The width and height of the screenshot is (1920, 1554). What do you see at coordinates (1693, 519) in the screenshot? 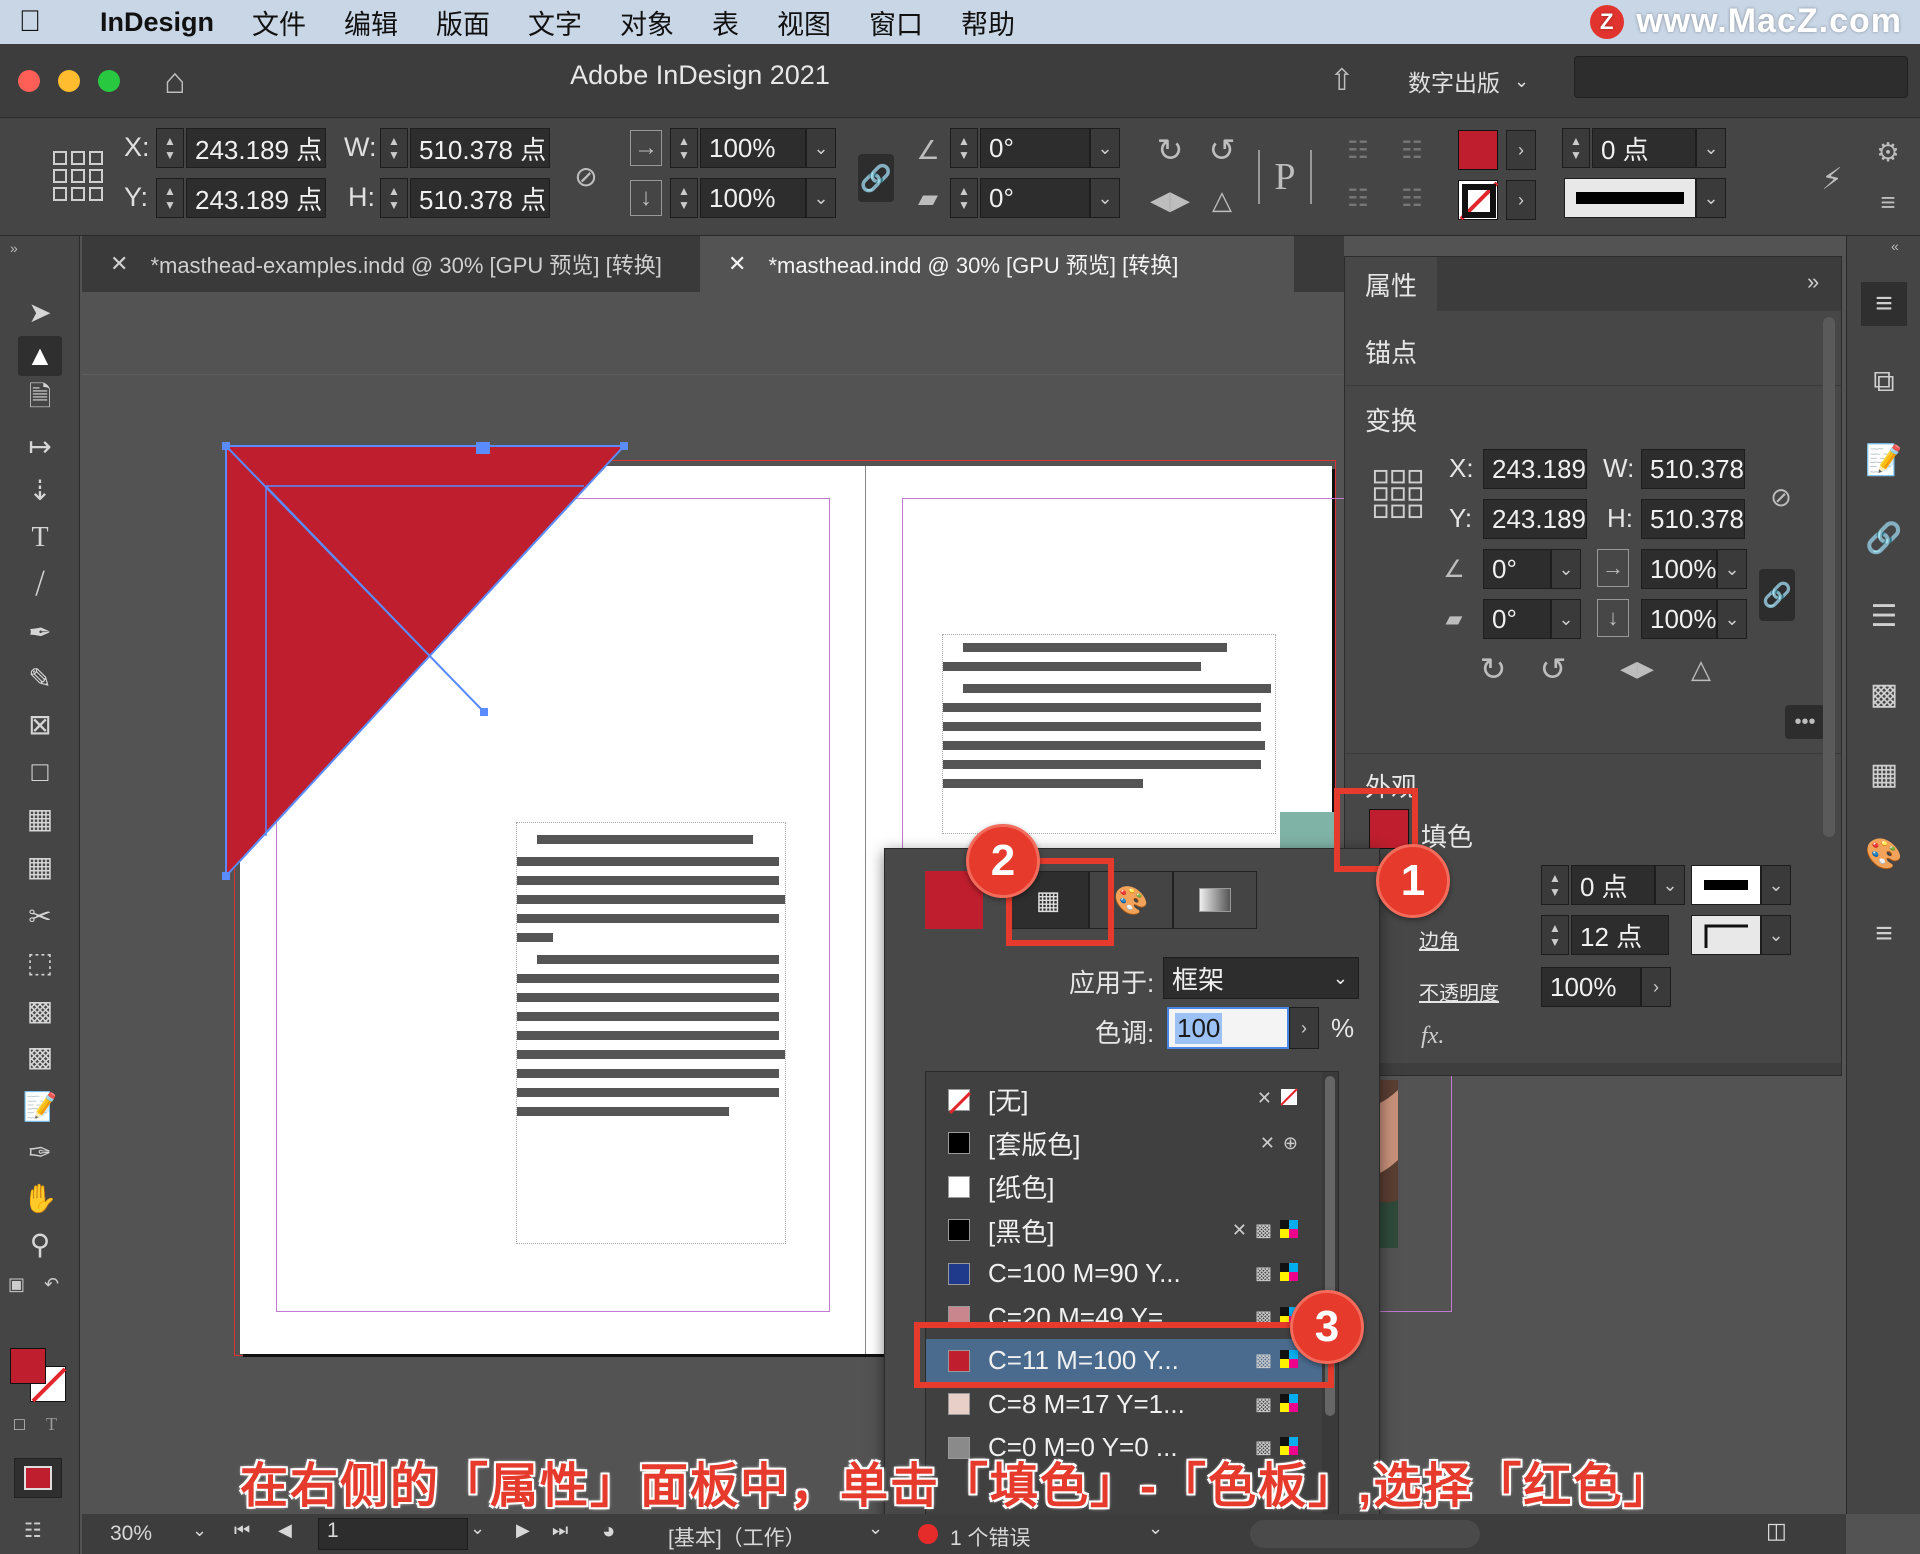
I see `h-field: 510.378` at bounding box center [1693, 519].